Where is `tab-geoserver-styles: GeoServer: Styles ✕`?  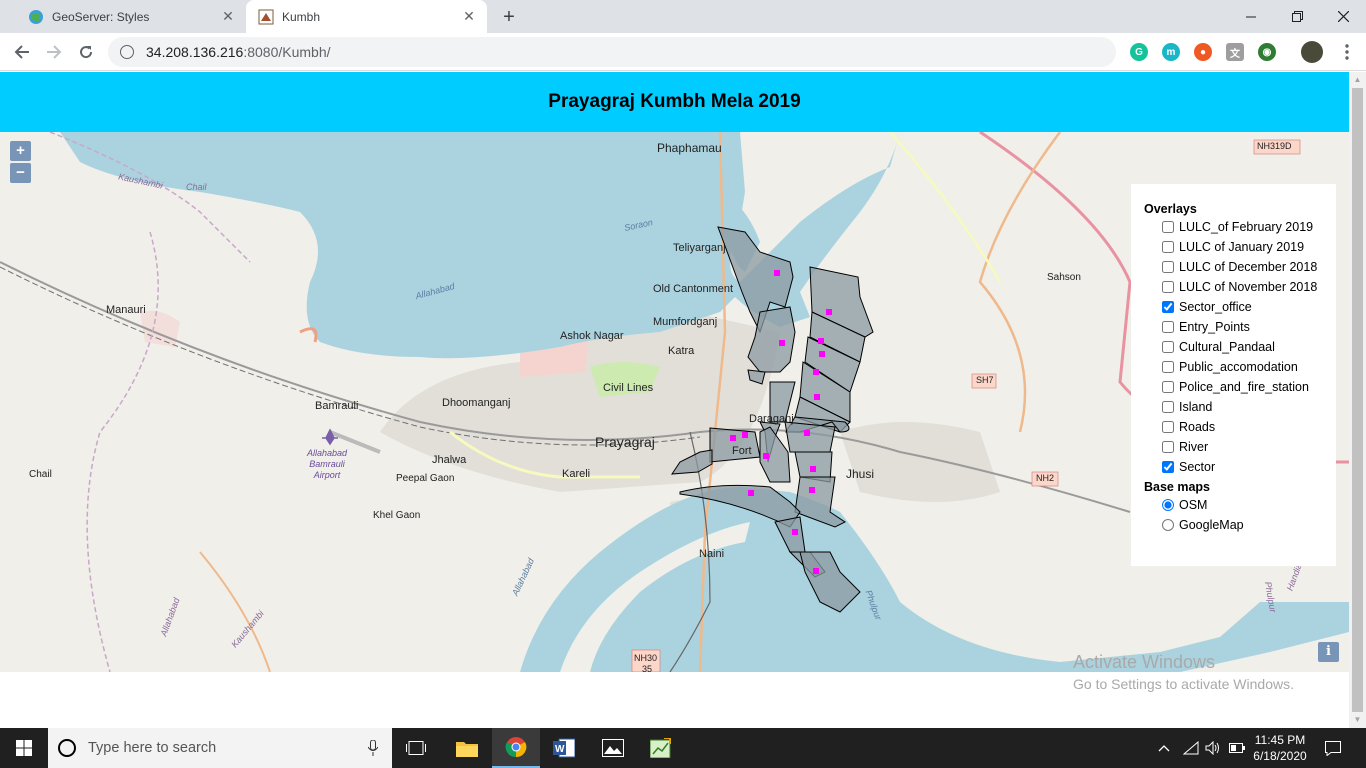
tab-geoserver-styles: GeoServer: Styles ✕ is located at coordinates (127, 16).